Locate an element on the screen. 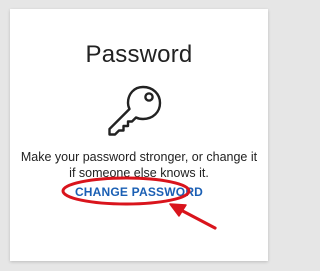 This screenshot has height=271, width=320. key-icon is located at coordinates (135, 110).